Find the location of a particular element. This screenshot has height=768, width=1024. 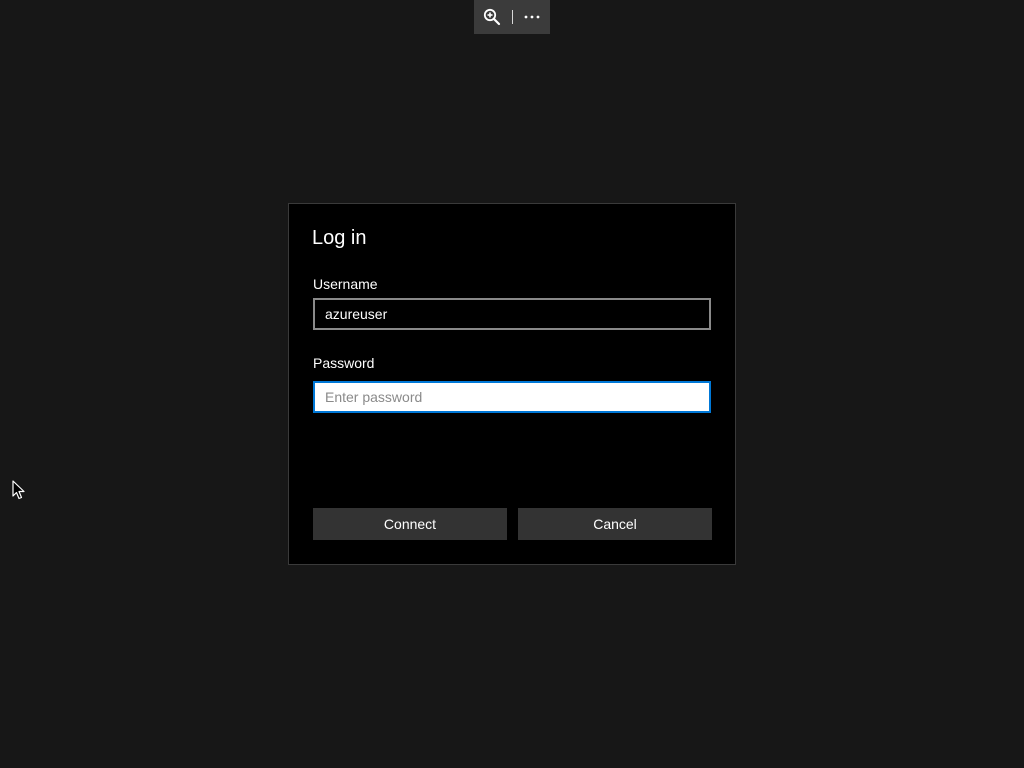

zoom-button is located at coordinates (492, 17).